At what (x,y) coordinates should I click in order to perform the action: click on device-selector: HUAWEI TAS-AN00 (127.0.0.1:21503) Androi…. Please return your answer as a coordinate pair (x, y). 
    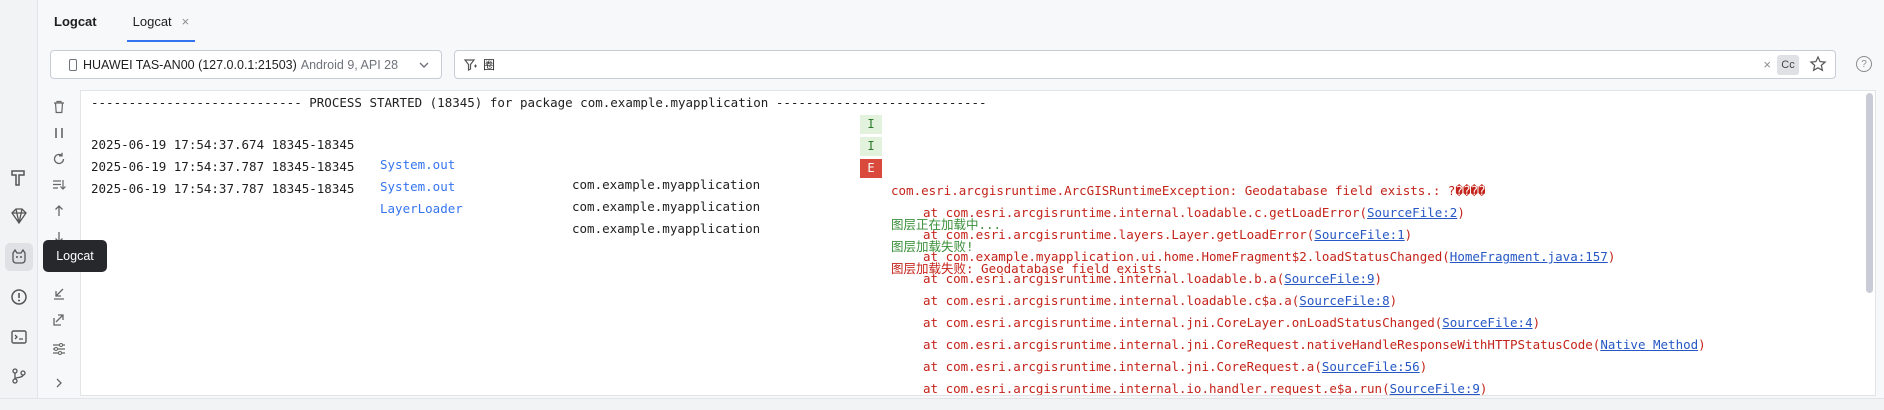
    Looking at the image, I should click on (246, 64).